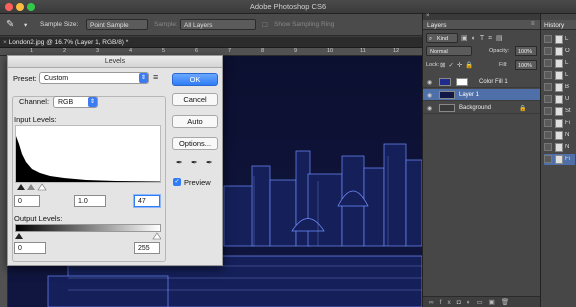  I want to click on output-black-field: 0, so click(30, 248).